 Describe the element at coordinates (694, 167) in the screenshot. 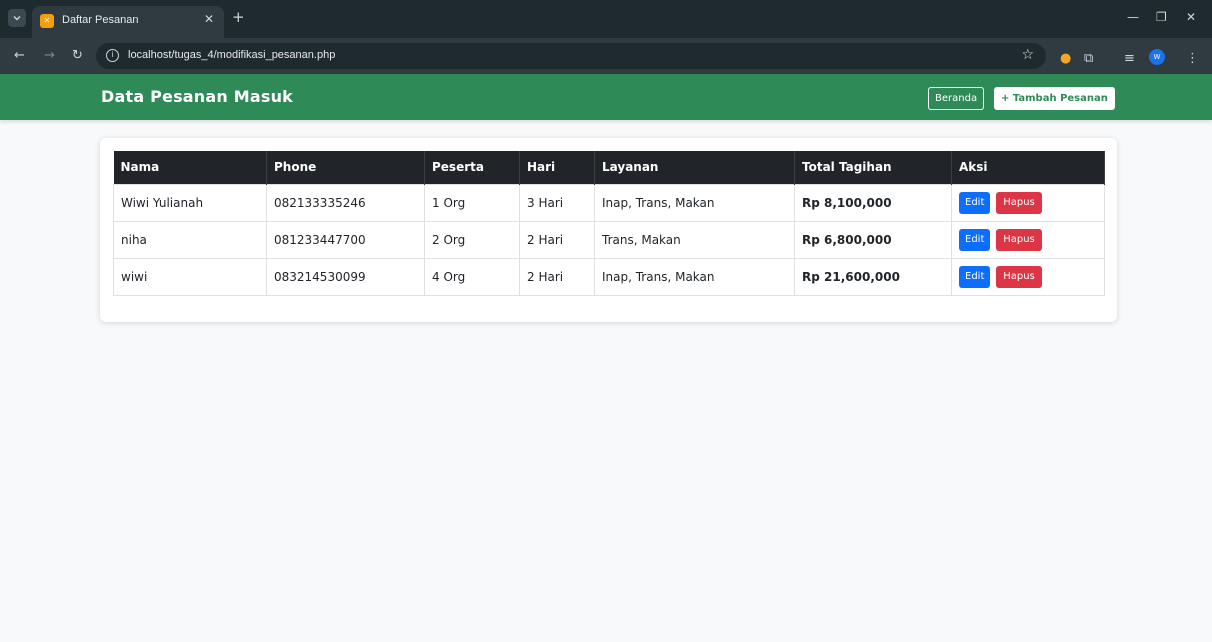

I see `column-header-layanan: Layanan` at that location.